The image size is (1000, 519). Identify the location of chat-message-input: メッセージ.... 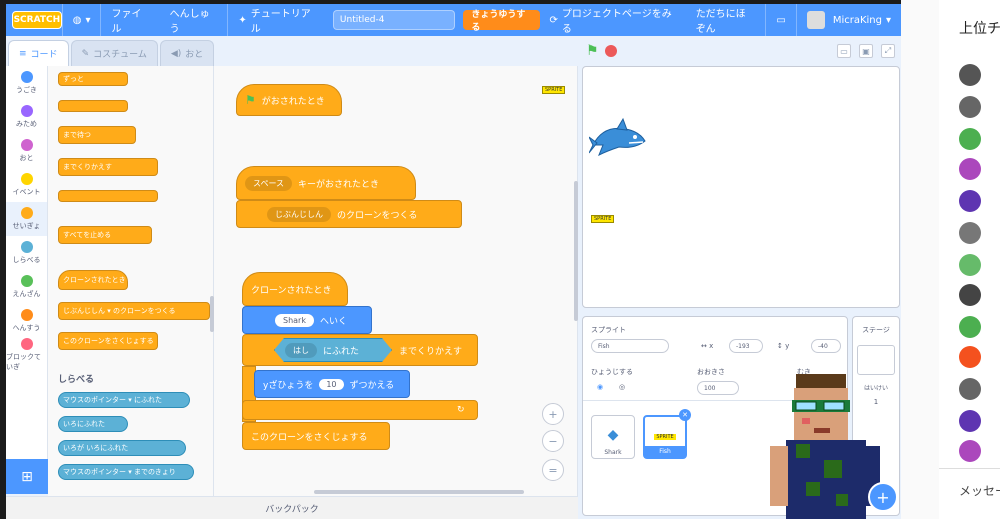
(979, 490).